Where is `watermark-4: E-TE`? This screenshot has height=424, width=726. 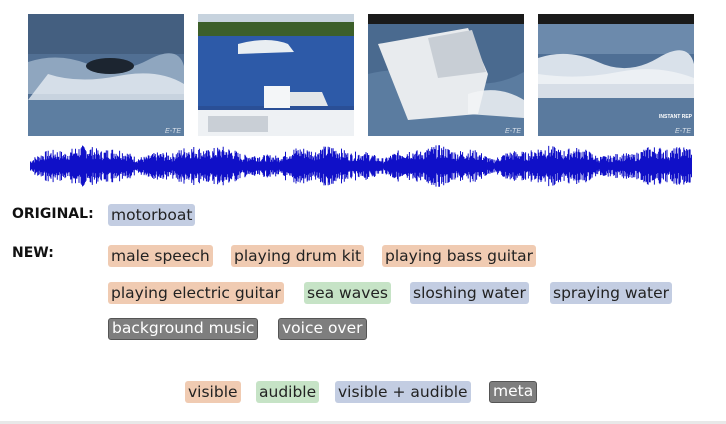 watermark-4: E-TE is located at coordinates (683, 131).